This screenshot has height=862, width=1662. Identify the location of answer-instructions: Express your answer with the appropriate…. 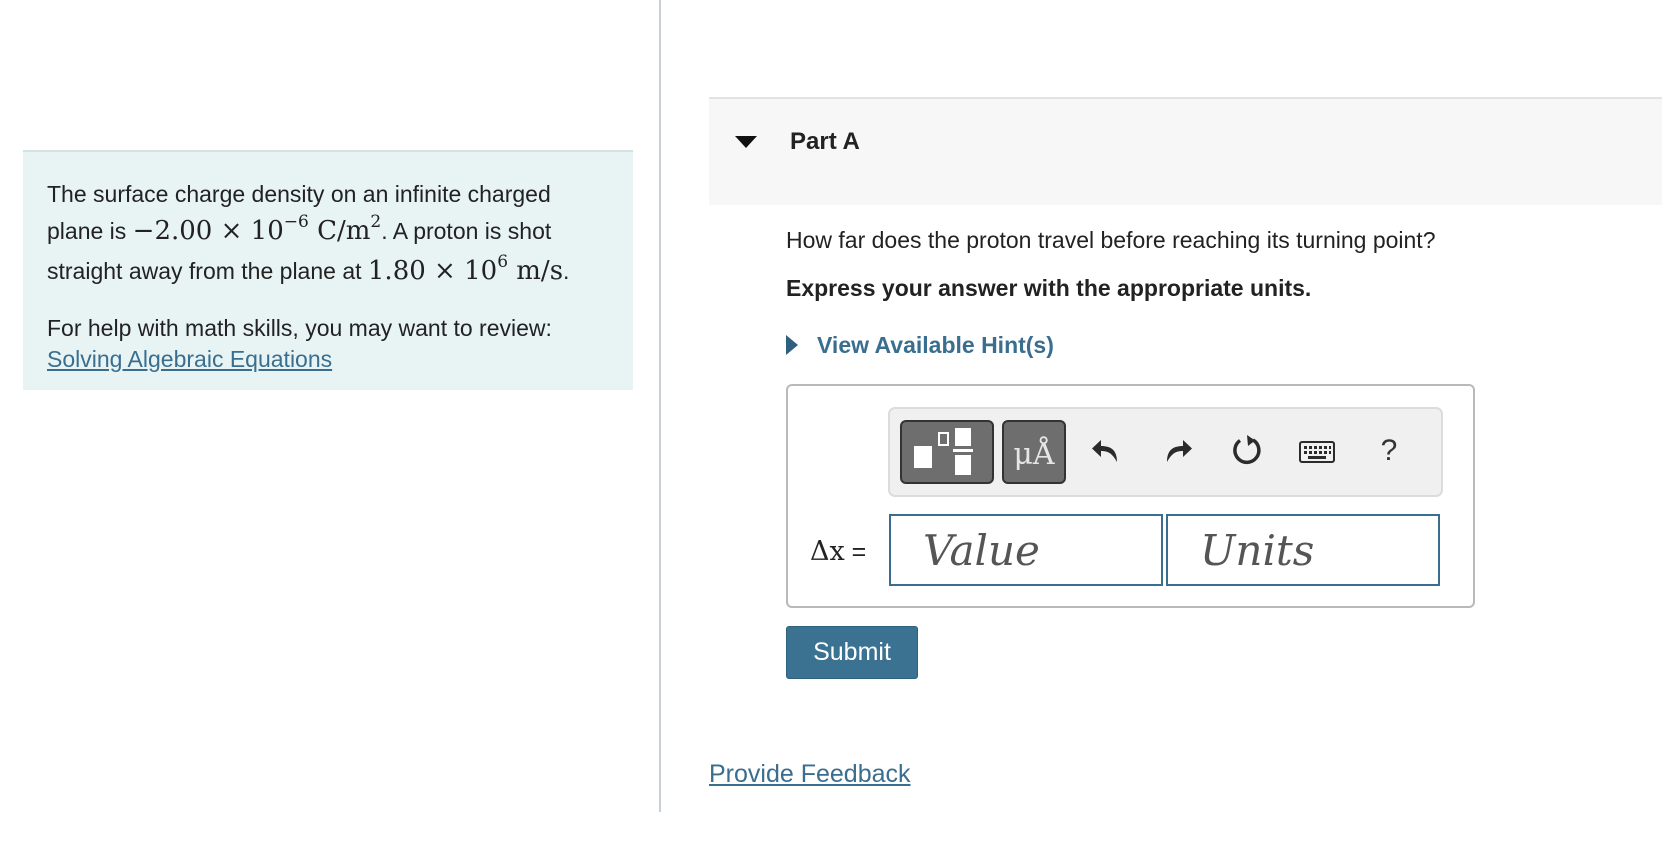
(1049, 288).